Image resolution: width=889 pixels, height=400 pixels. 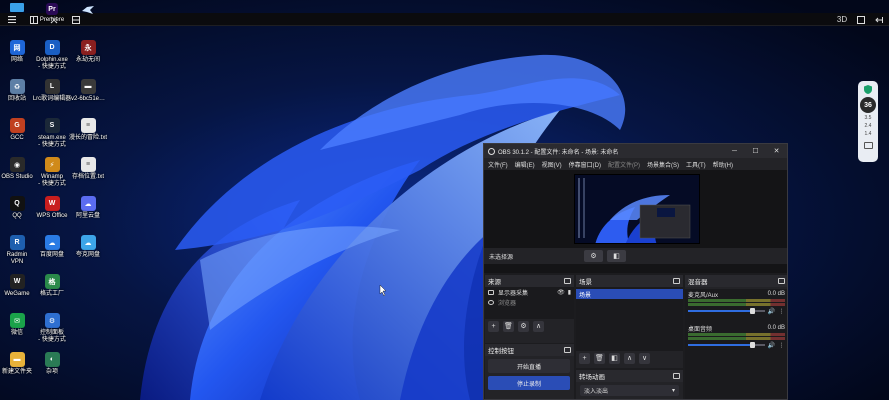 What do you see at coordinates (17, 47) in the screenshot?
I see `network-icon: 网` at bounding box center [17, 47].